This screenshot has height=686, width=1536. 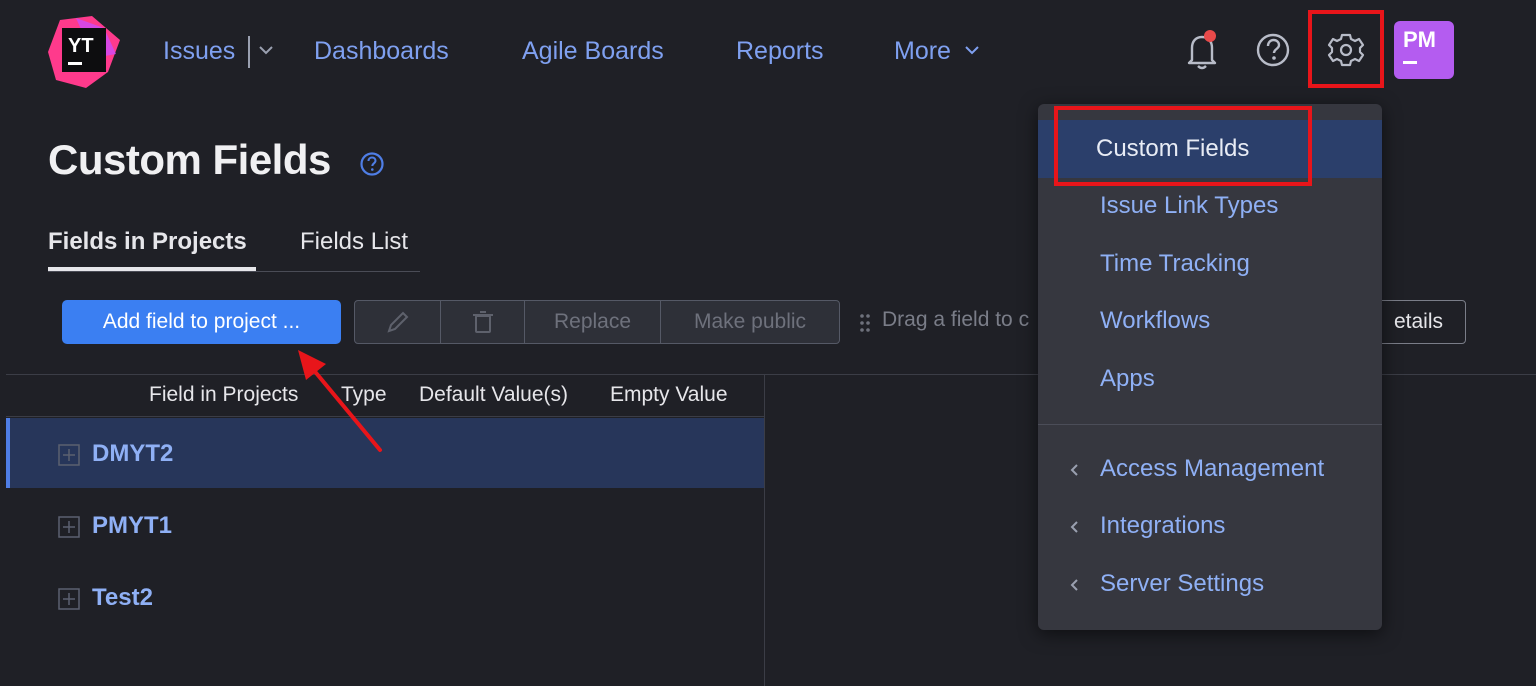 I want to click on gear-icon, so click(x=1346, y=50).